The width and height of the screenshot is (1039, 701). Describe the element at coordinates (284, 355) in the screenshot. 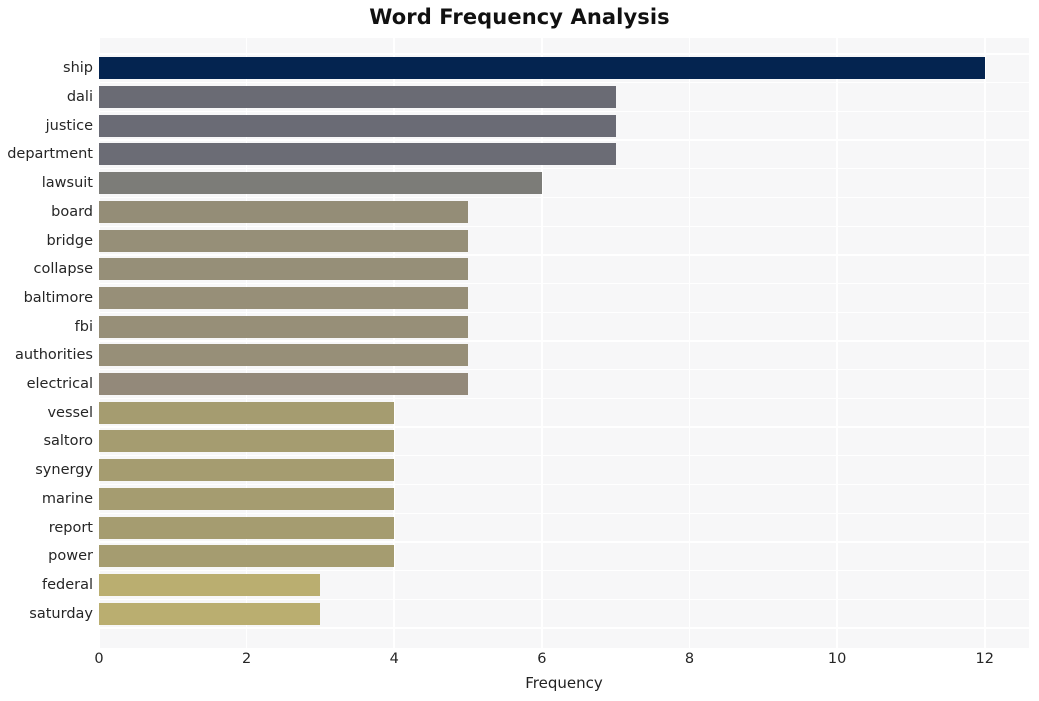

I see `bar-authorities` at that location.